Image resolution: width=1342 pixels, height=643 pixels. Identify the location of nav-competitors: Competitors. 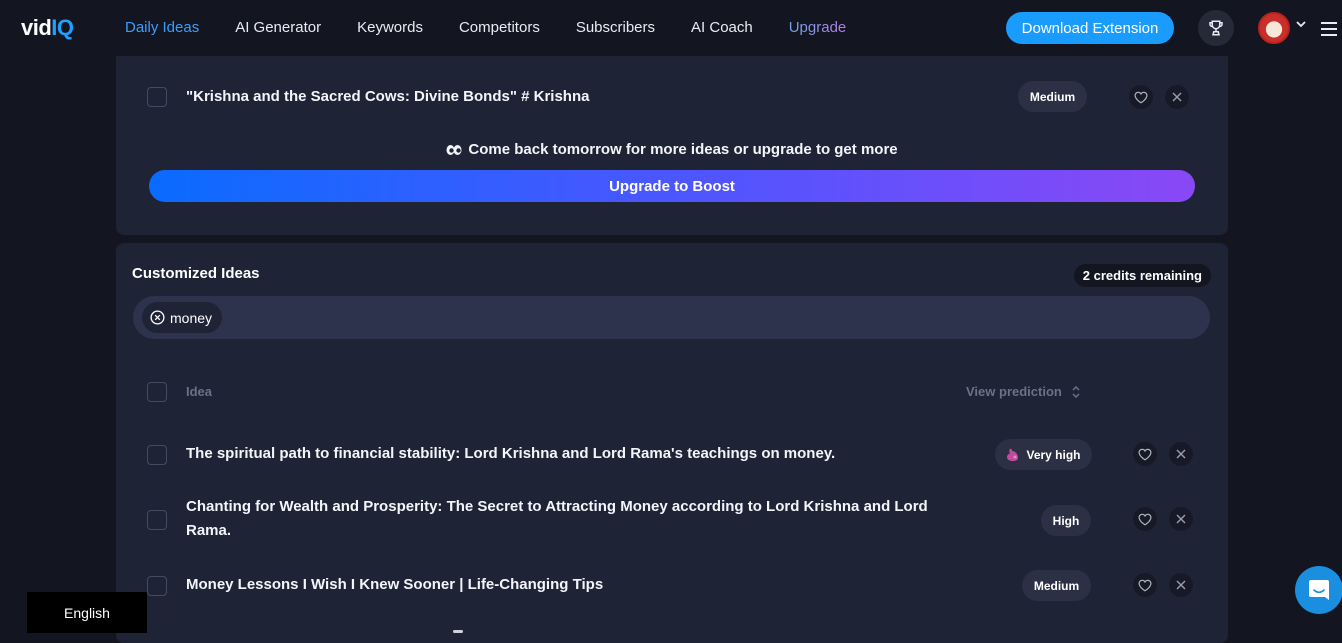
(499, 28).